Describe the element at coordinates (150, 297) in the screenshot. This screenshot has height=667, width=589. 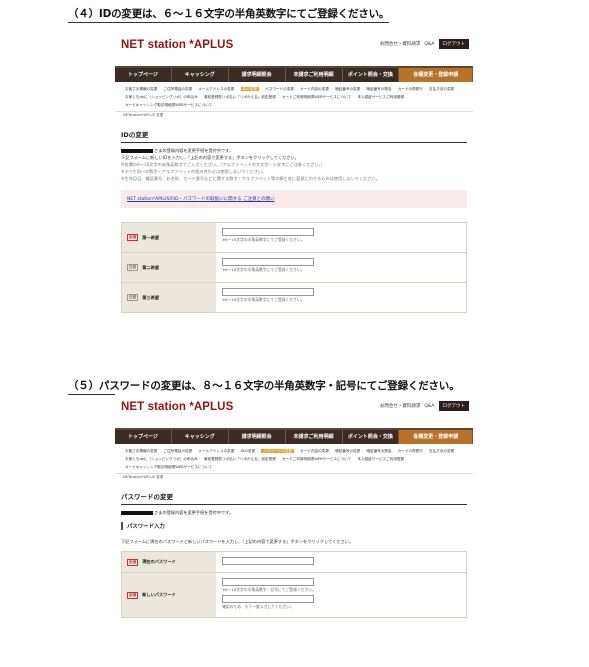
I see `label-text: 第三希望` at that location.